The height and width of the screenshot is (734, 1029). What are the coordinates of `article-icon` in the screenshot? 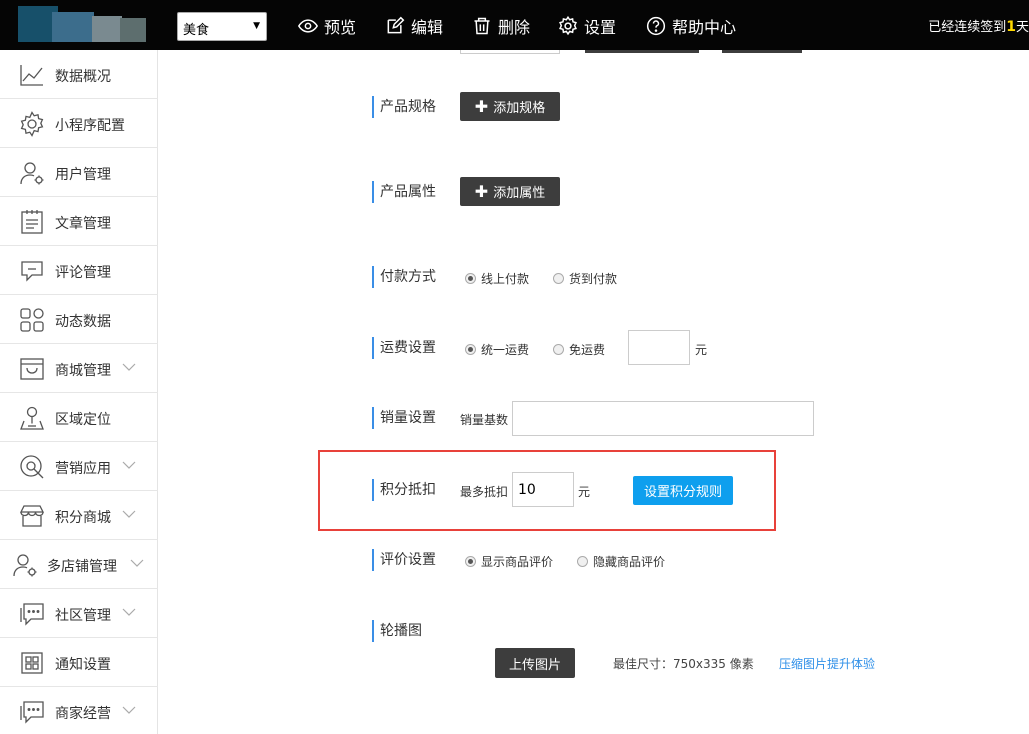 It's located at (32, 222).